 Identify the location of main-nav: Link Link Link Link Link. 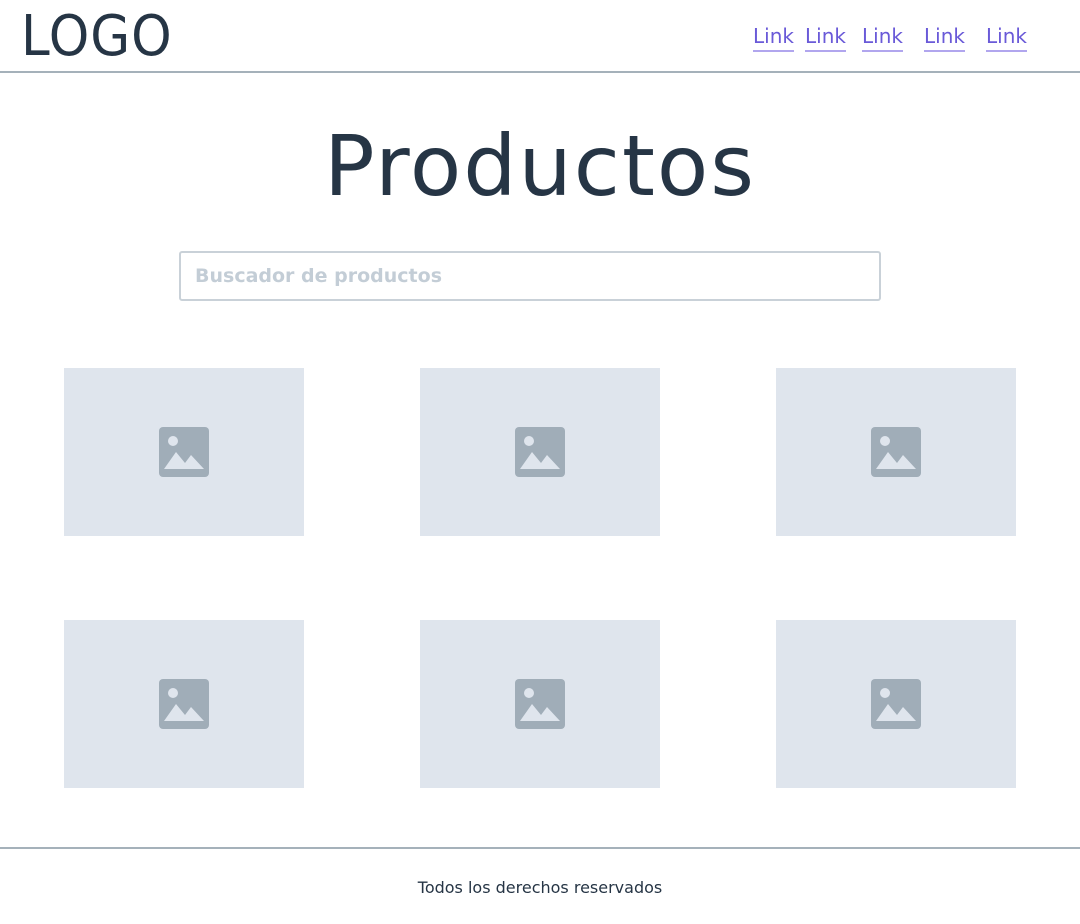
(540, 37).